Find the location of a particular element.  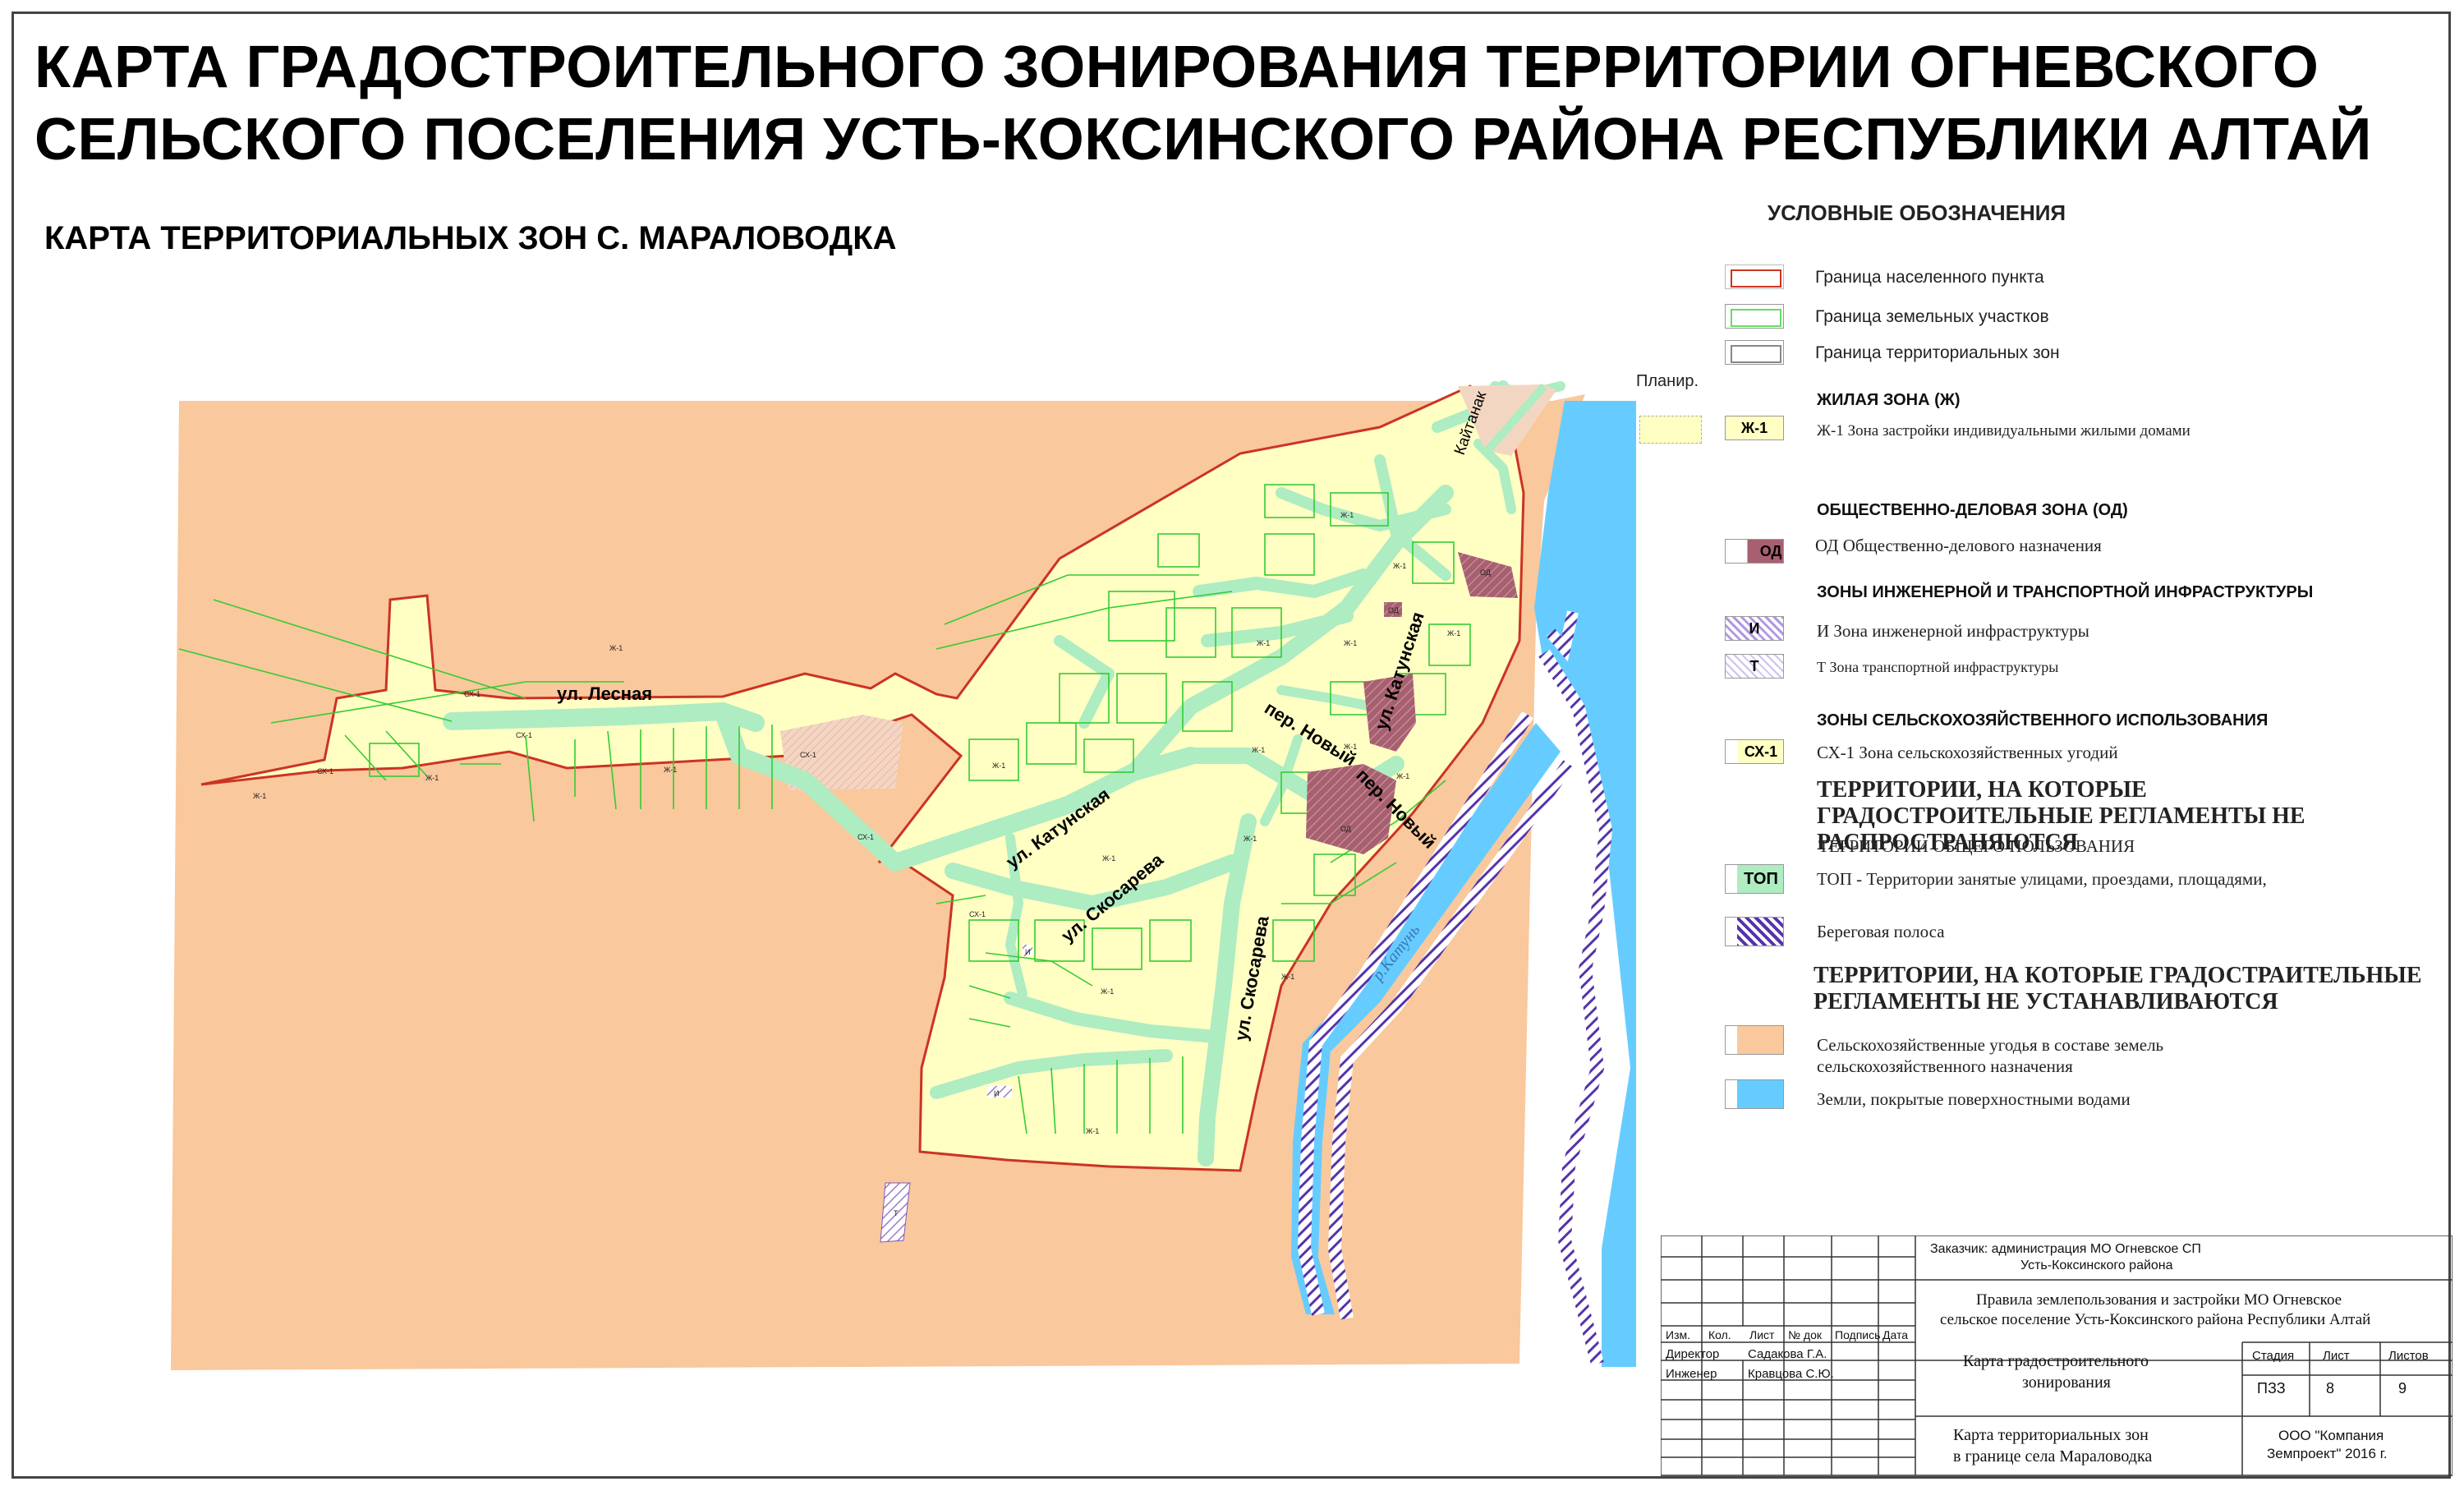

place-planir-label: Планир. is located at coordinates (1667, 381).